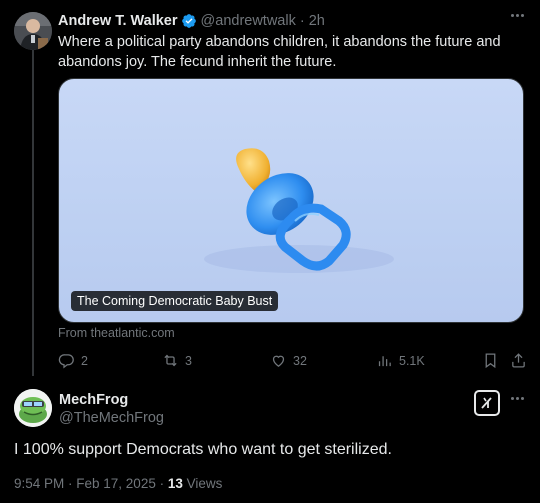  Describe the element at coordinates (412, 360) in the screenshot. I see `views-count: 5.1K` at that location.